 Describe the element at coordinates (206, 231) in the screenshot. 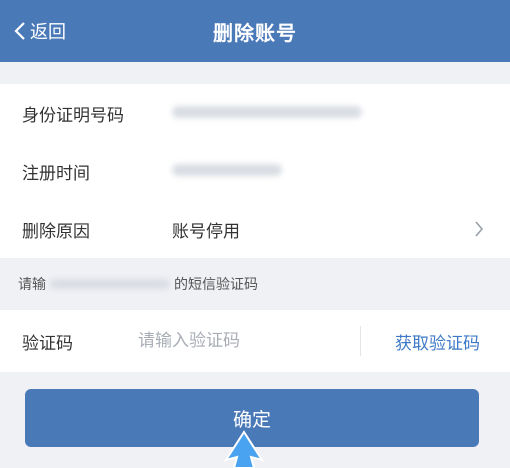

I see `delete-reason-value: 账号停用` at that location.